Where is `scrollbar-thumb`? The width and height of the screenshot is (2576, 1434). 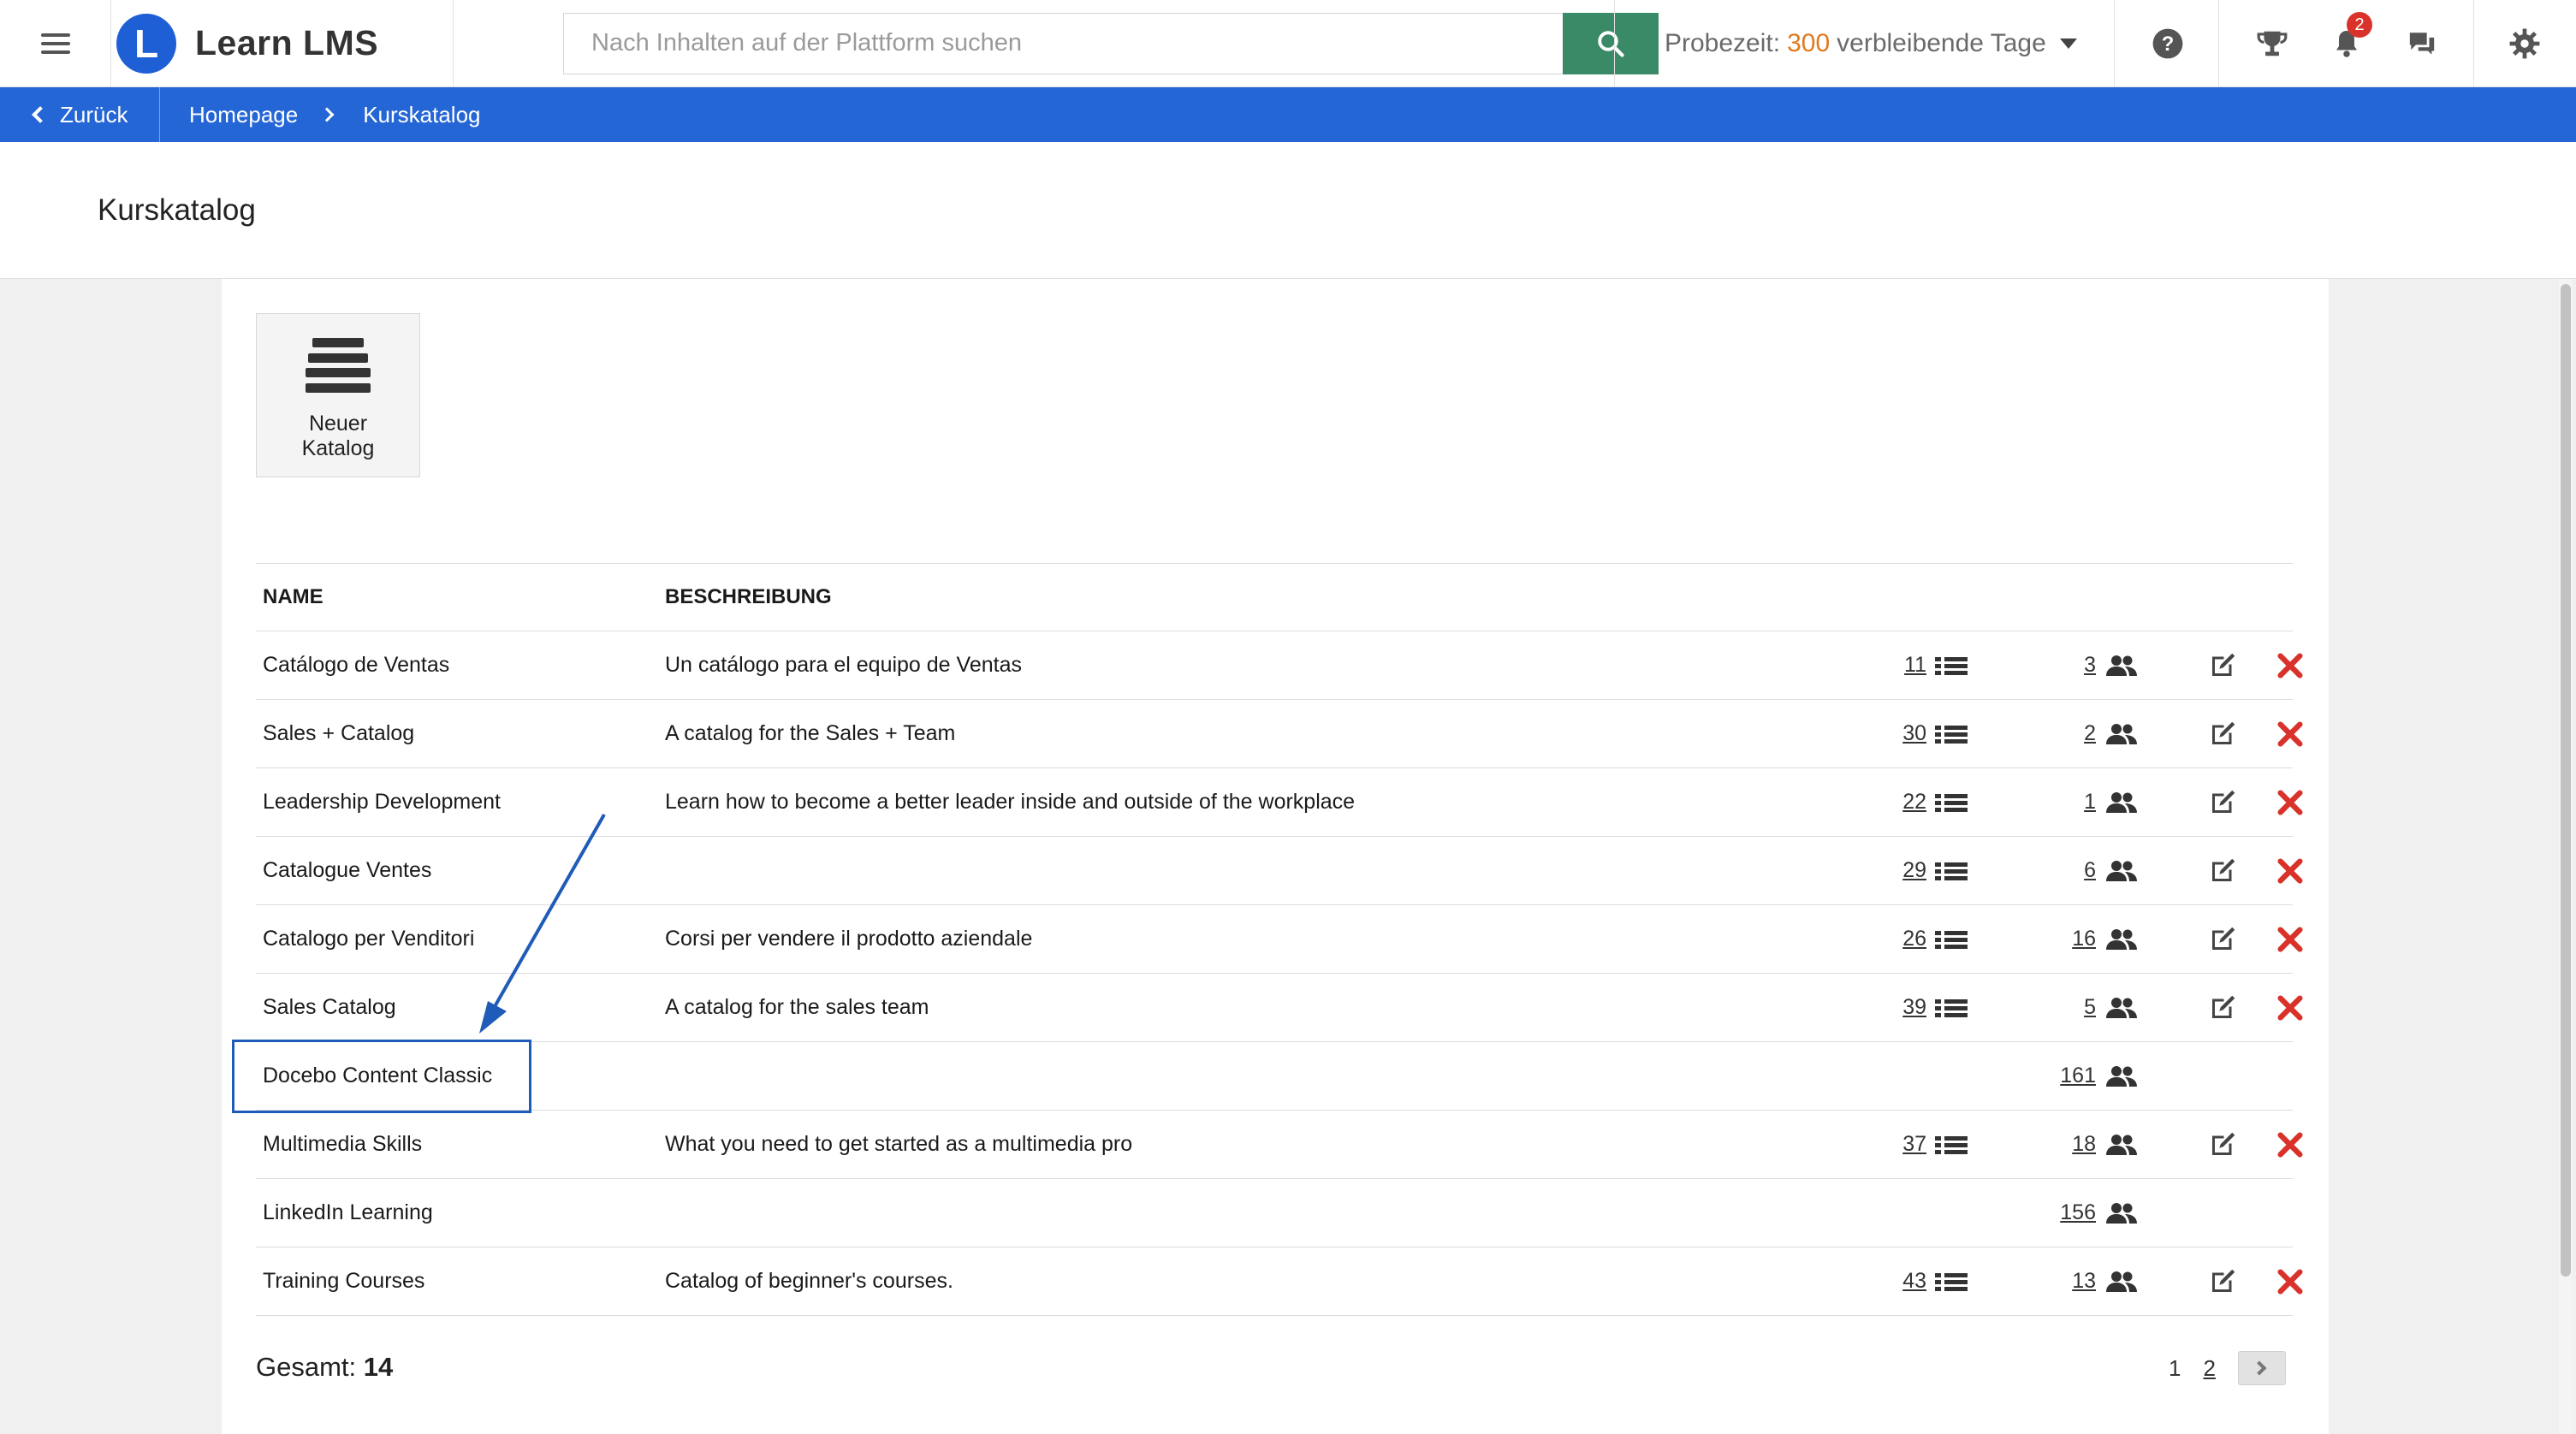
scrollbar-thumb is located at coordinates (2566, 780).